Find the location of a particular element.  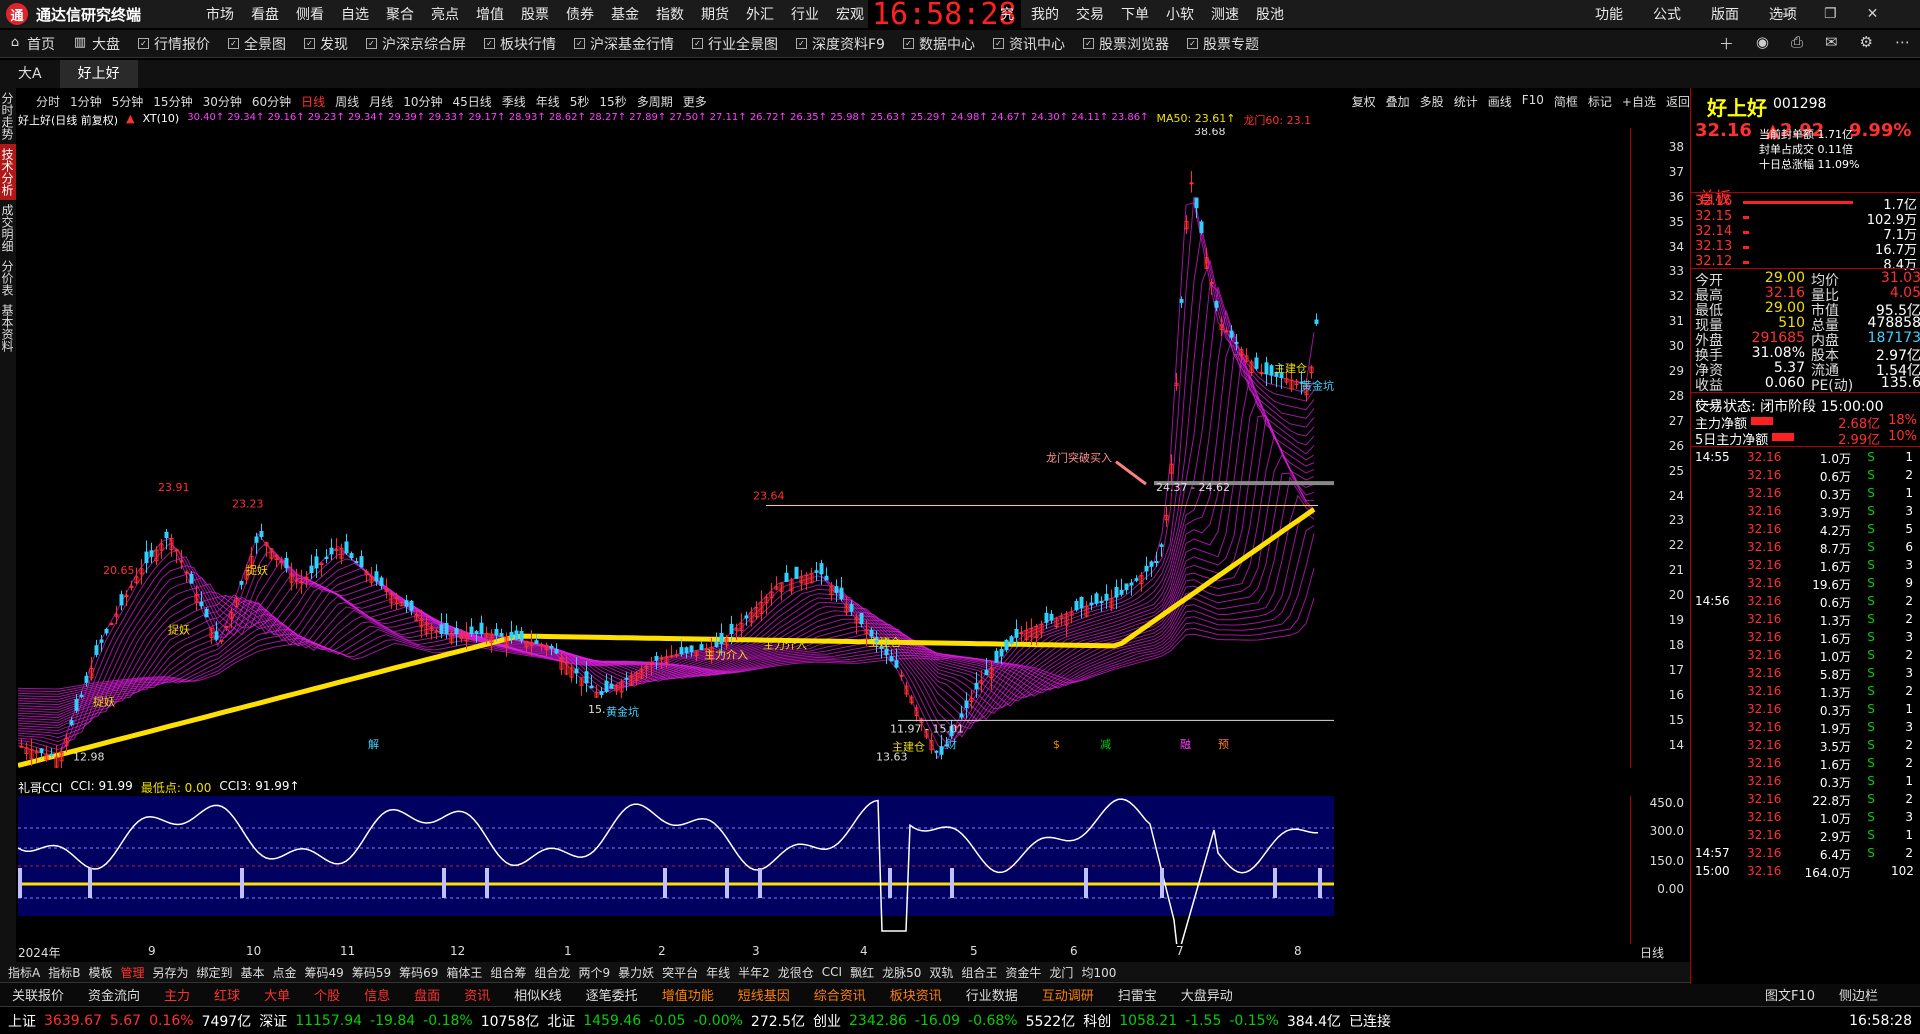

indicator-name: XT(10) is located at coordinates (161, 120).